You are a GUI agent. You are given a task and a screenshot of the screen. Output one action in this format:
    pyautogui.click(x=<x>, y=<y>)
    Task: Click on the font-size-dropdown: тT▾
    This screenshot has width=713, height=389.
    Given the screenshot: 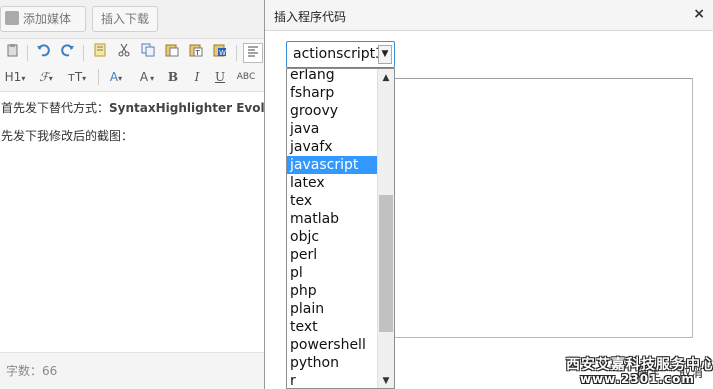 What is the action you would take?
    pyautogui.click(x=77, y=77)
    